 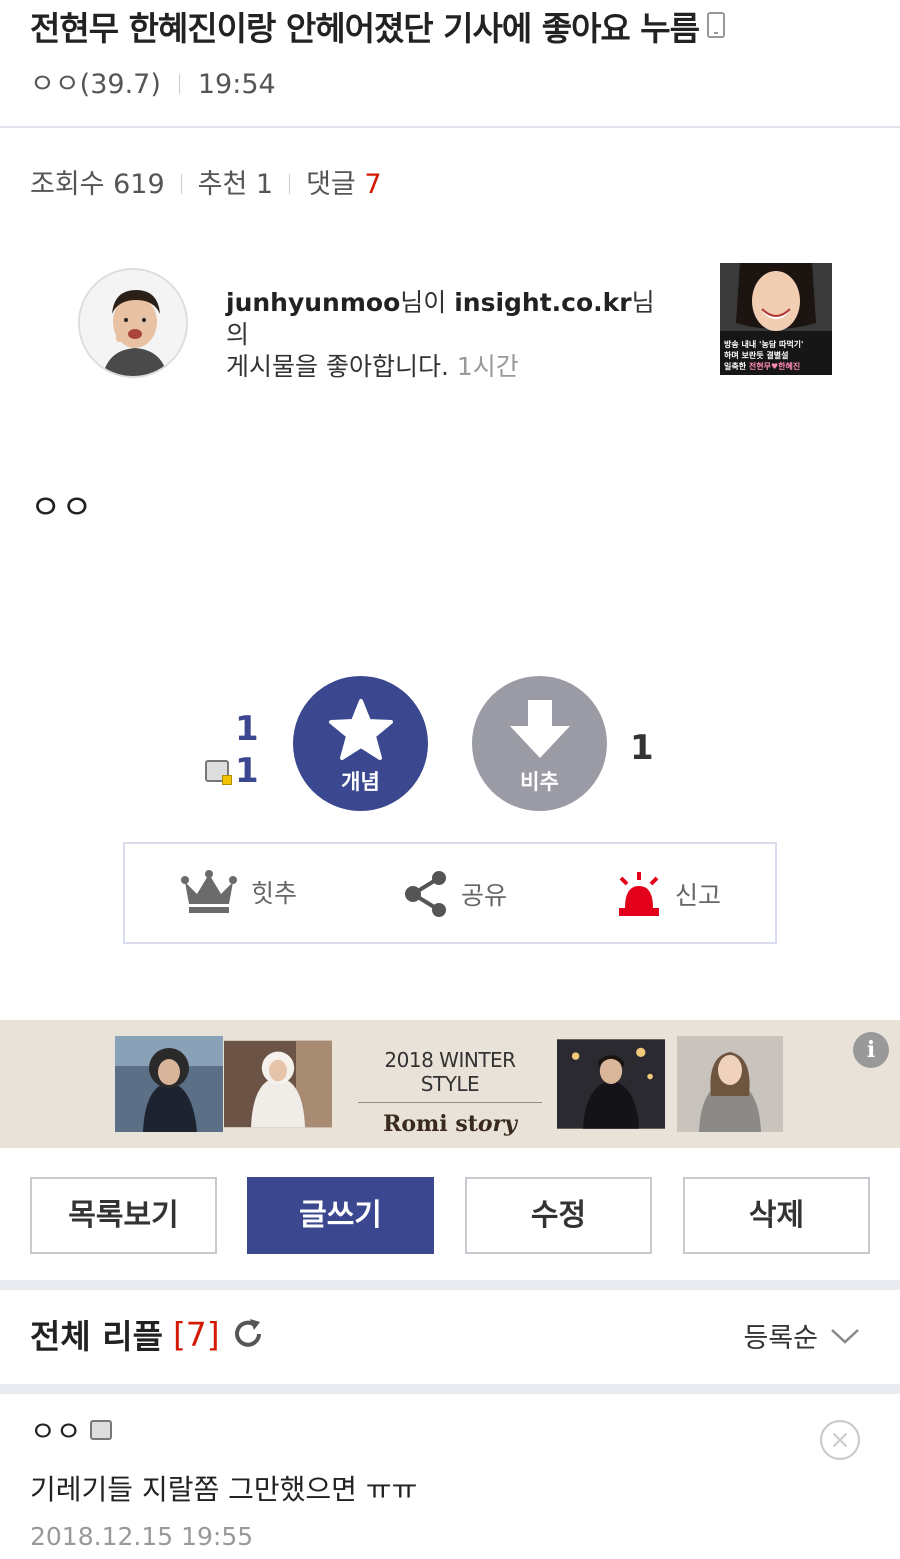 I want to click on report-label: 신고, so click(x=698, y=895).